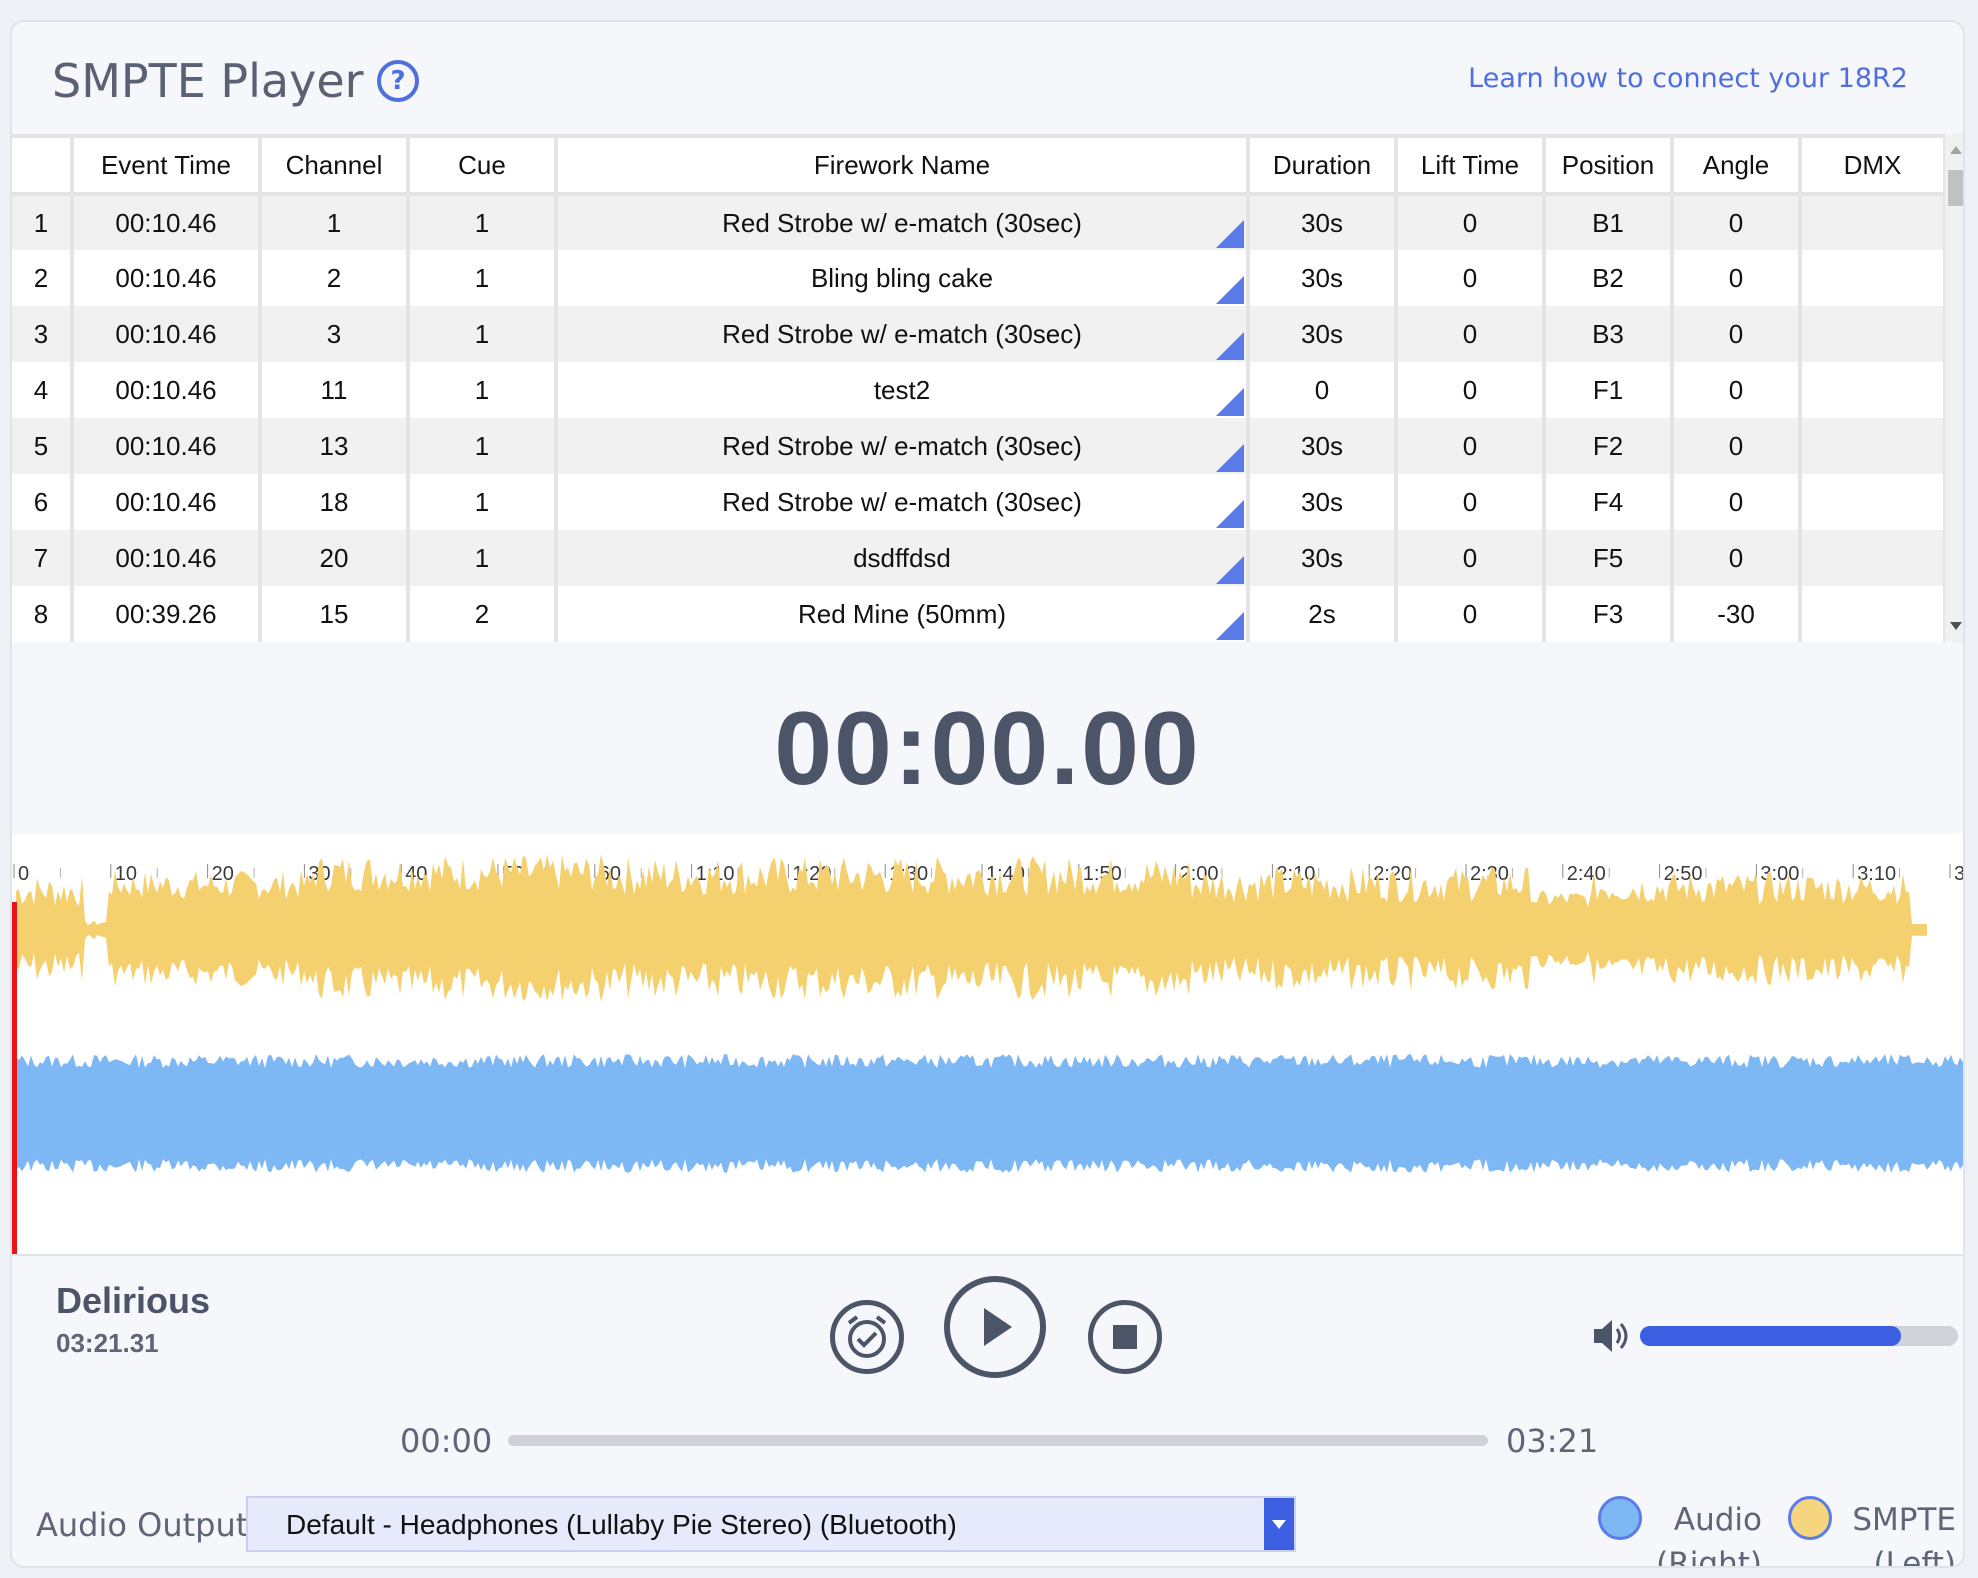 The image size is (1978, 1578). Describe the element at coordinates (995, 1327) in the screenshot. I see `play-button` at that location.